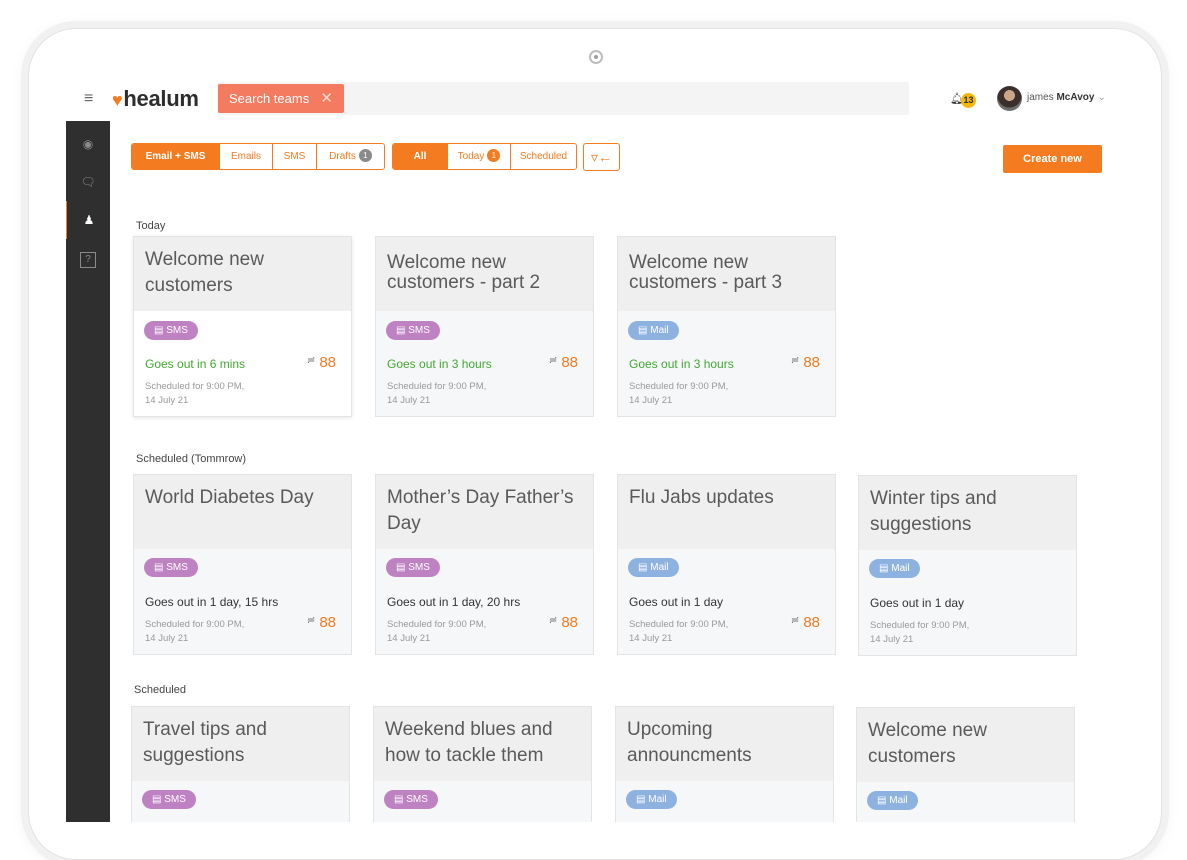 The image size is (1187, 860). Describe the element at coordinates (88, 220) in the screenshot. I see `user-icon: ♟` at that location.